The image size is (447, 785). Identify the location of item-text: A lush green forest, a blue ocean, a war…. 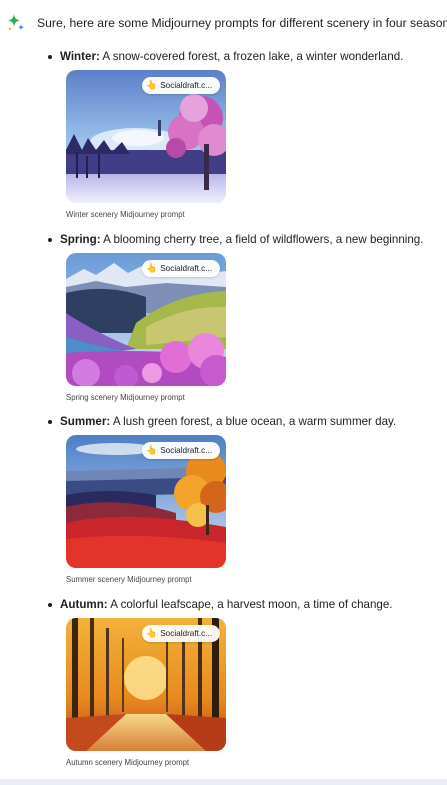
(254, 421).